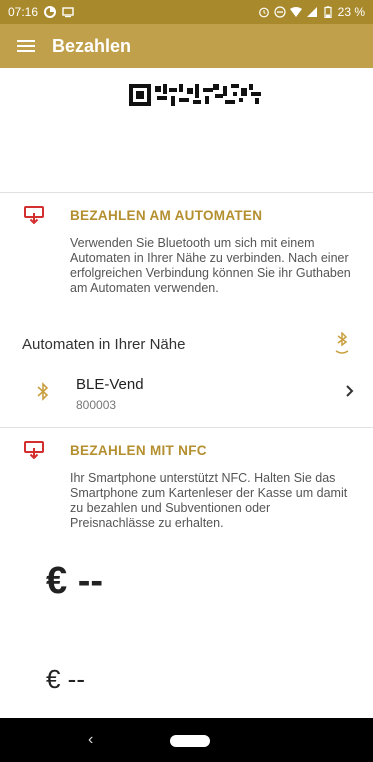  What do you see at coordinates (50, 12) in the screenshot?
I see `data-saver-icon` at bounding box center [50, 12].